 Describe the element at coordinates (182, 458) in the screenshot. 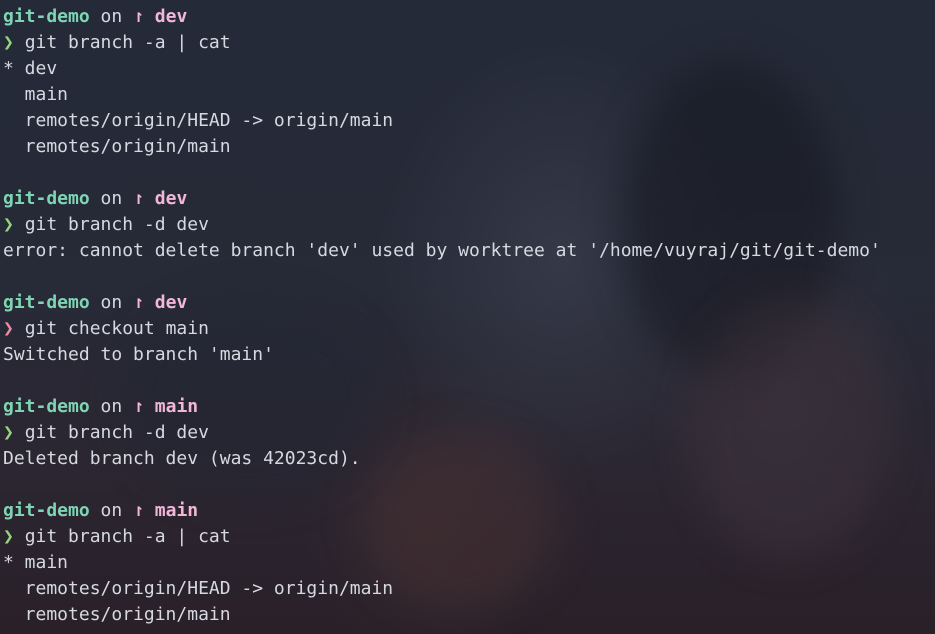

I see `output-line: Deleted branch dev (was 42023cd).` at that location.